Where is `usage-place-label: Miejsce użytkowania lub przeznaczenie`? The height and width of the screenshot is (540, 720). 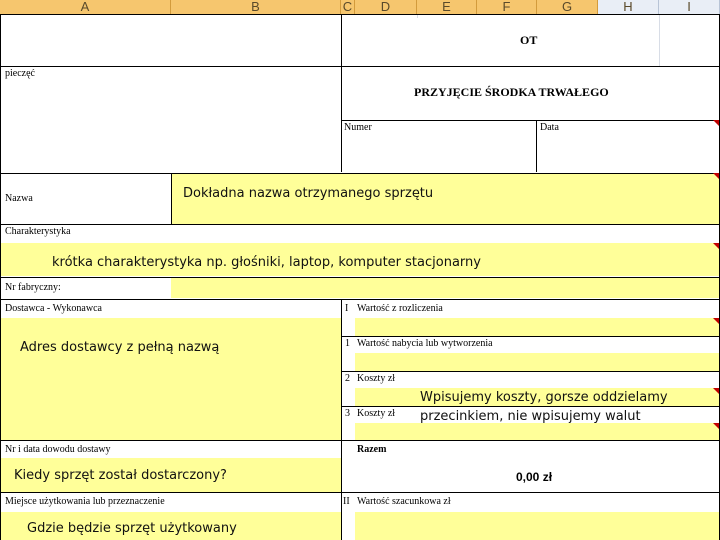
usage-place-label: Miejsce użytkowania lub przeznaczenie is located at coordinates (85, 501).